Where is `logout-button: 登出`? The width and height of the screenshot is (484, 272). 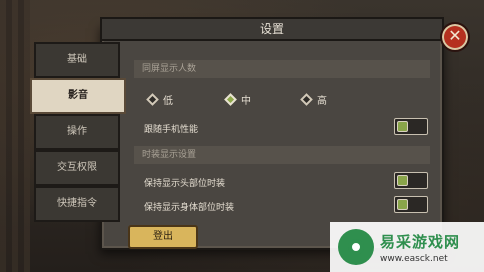 logout-button: 登出 is located at coordinates (163, 237).